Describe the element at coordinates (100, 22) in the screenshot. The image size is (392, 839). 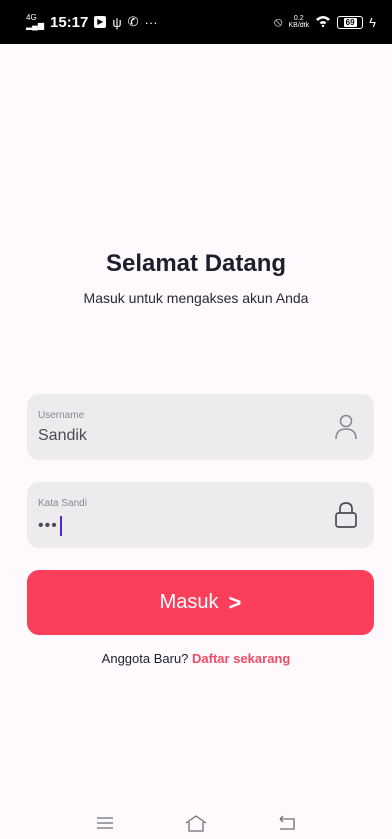
I see `media-icon: ▶` at that location.